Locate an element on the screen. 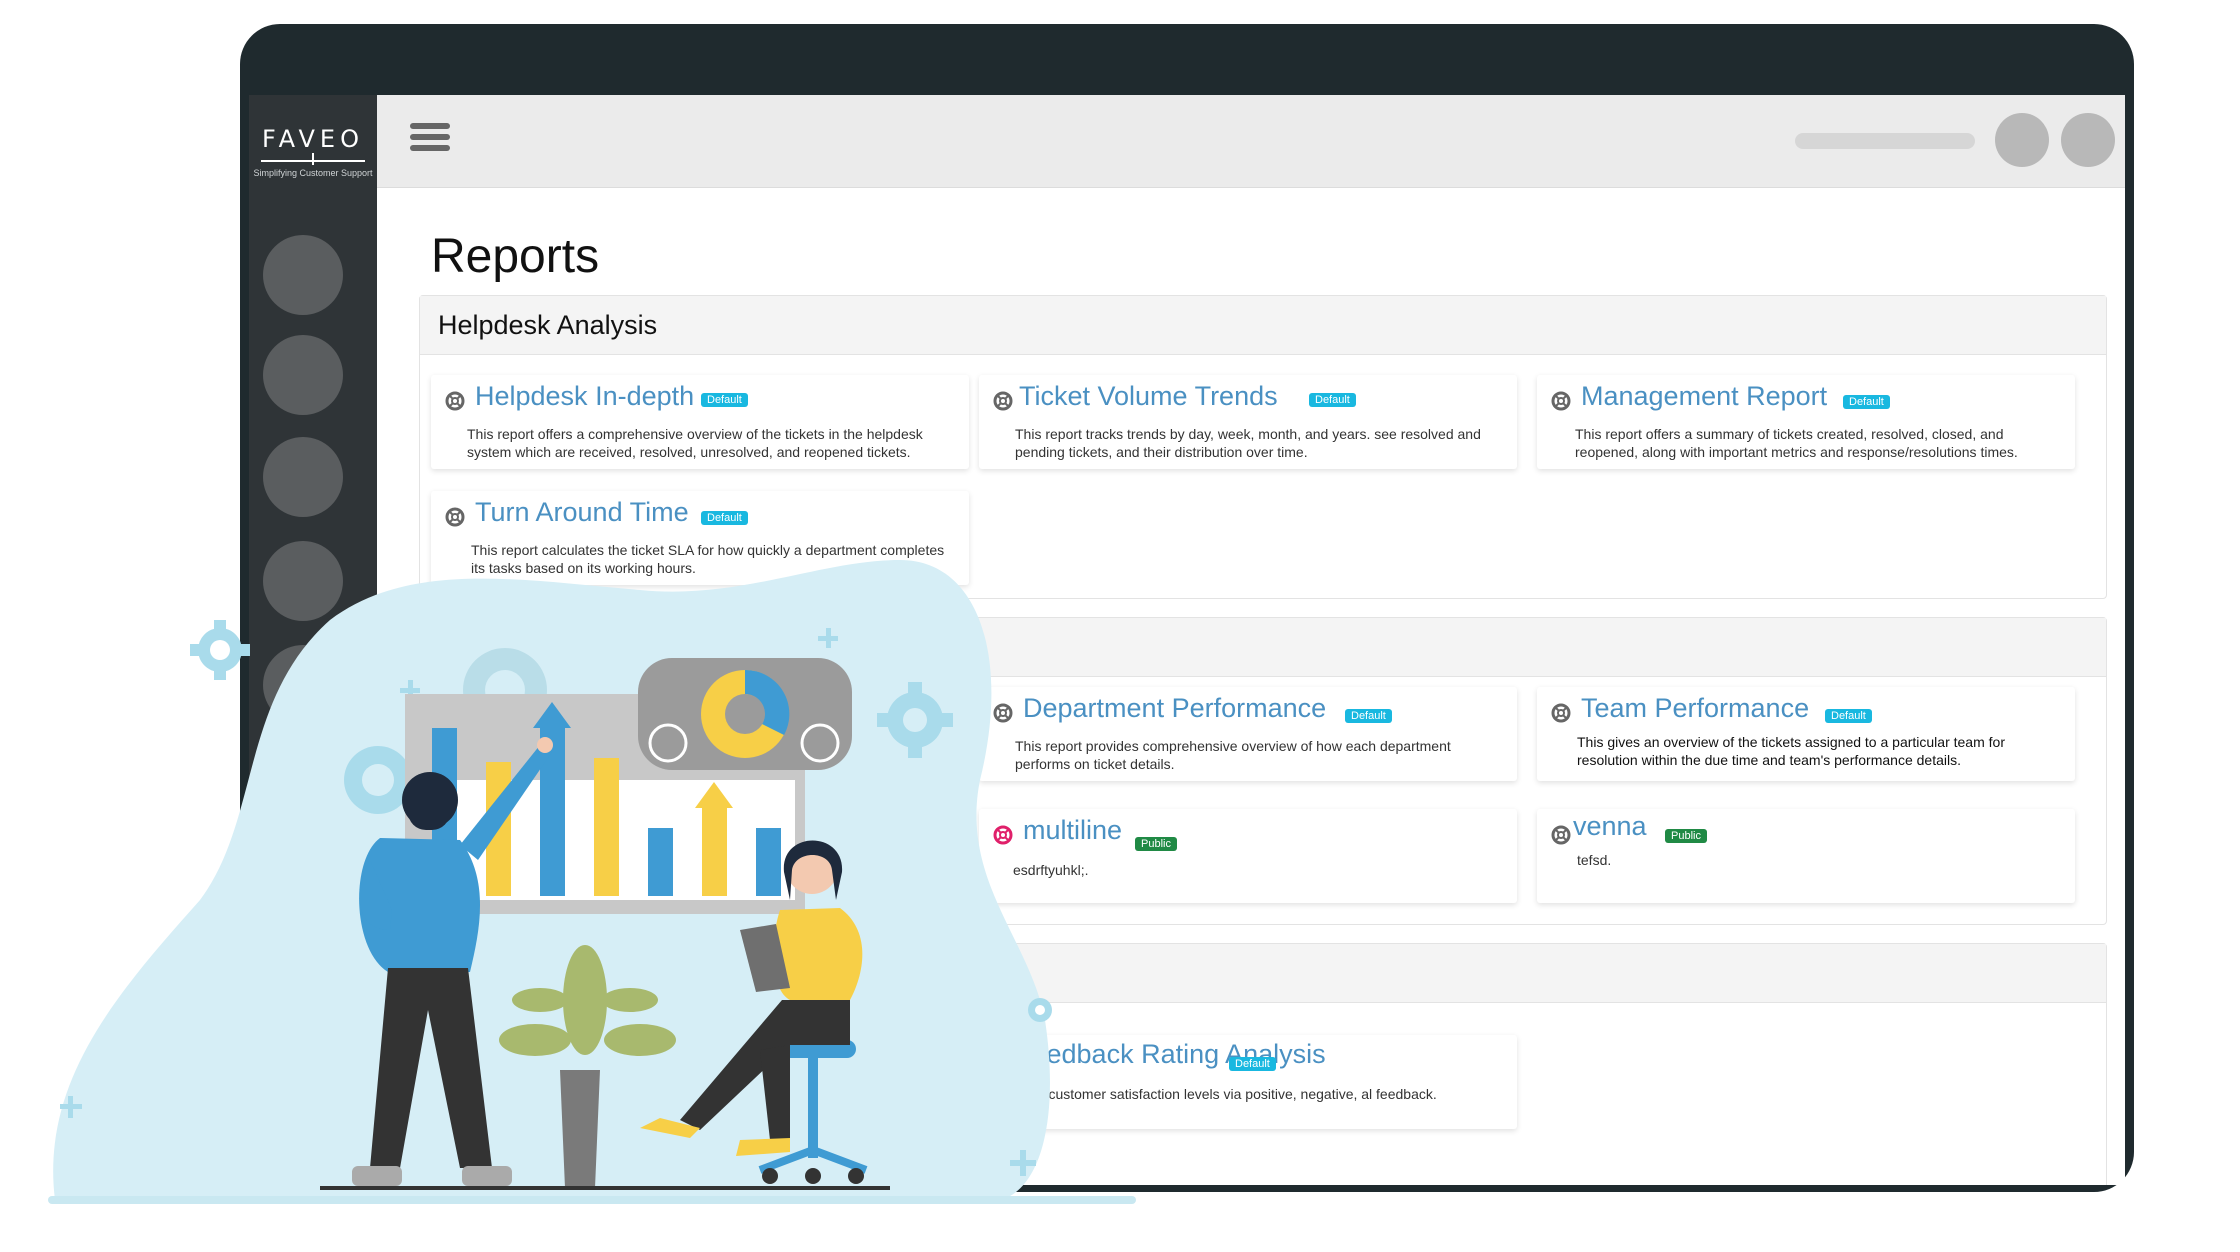  report-title-link: Ticket Volume Trends is located at coordinates (1148, 396).